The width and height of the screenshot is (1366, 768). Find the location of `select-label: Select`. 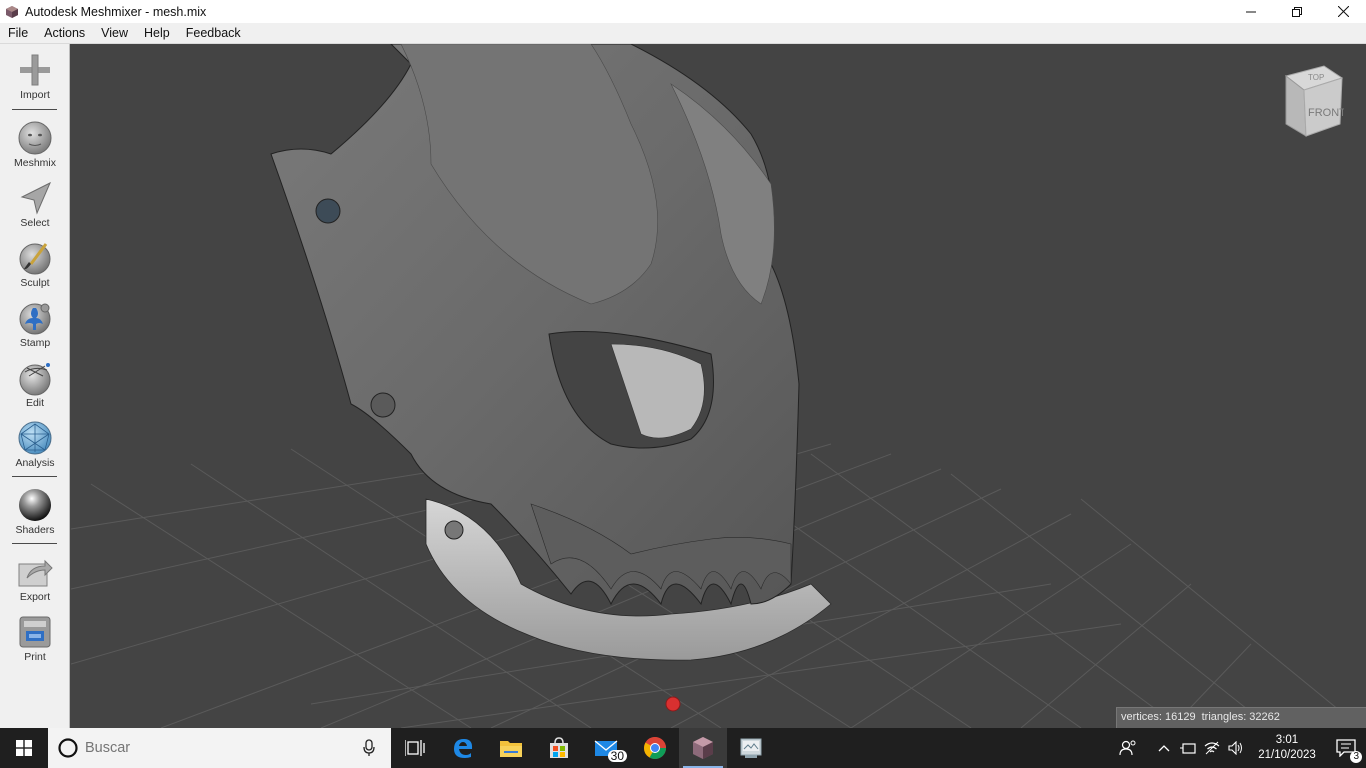

select-label: Select is located at coordinates (35, 223).